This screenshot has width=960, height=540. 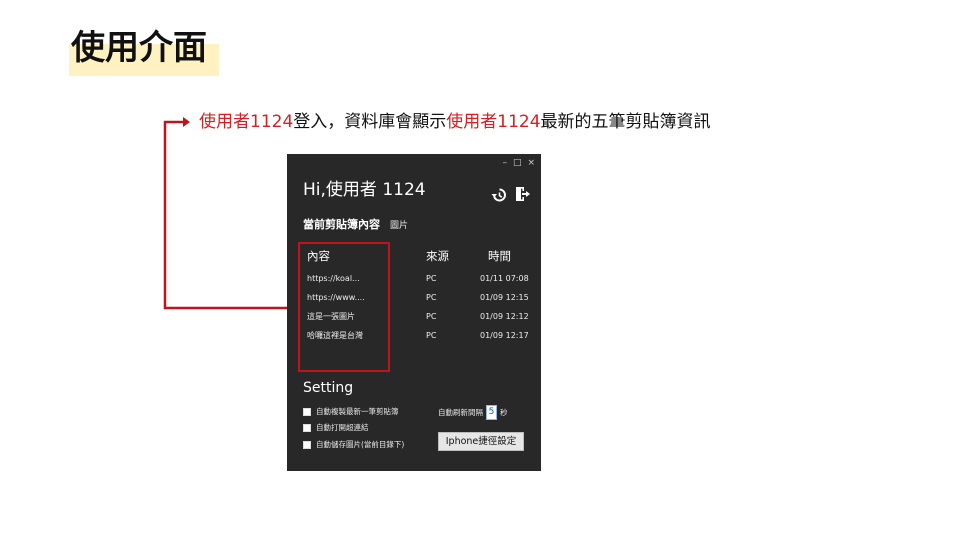 What do you see at coordinates (399, 226) in the screenshot?
I see `current-clipboard-value: 圖片` at bounding box center [399, 226].